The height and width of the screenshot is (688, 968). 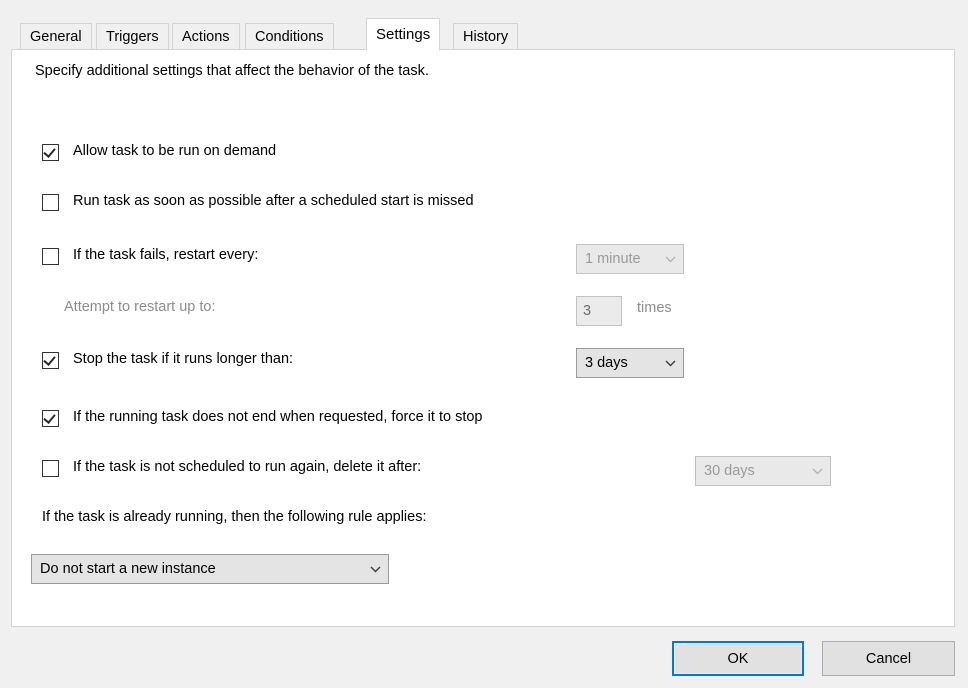 I want to click on combobox-execution-time-limit: 3 days, so click(x=630, y=363).